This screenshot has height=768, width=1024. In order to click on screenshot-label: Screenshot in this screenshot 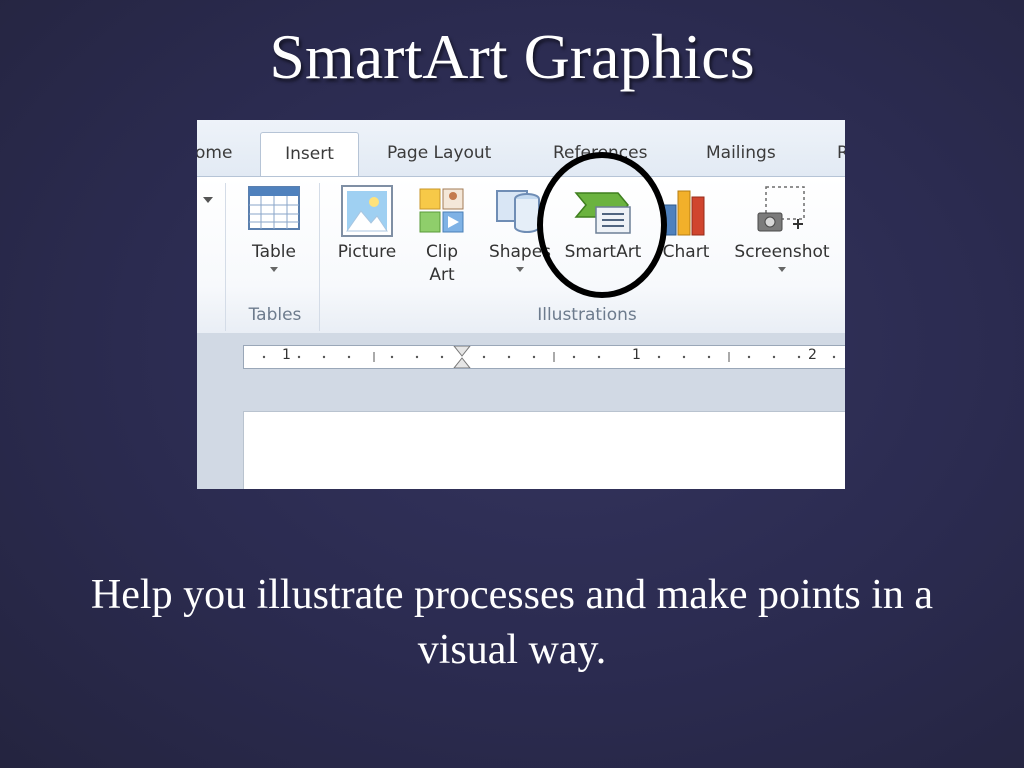, I will do `click(782, 252)`.